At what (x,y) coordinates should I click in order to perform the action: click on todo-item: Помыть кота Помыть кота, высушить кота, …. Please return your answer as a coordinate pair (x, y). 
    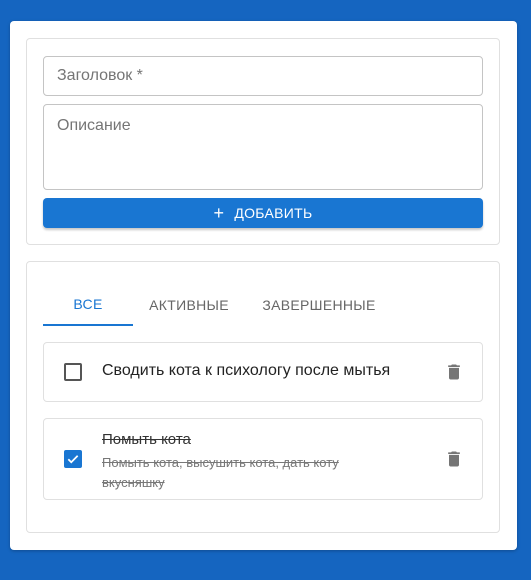
    Looking at the image, I should click on (263, 459).